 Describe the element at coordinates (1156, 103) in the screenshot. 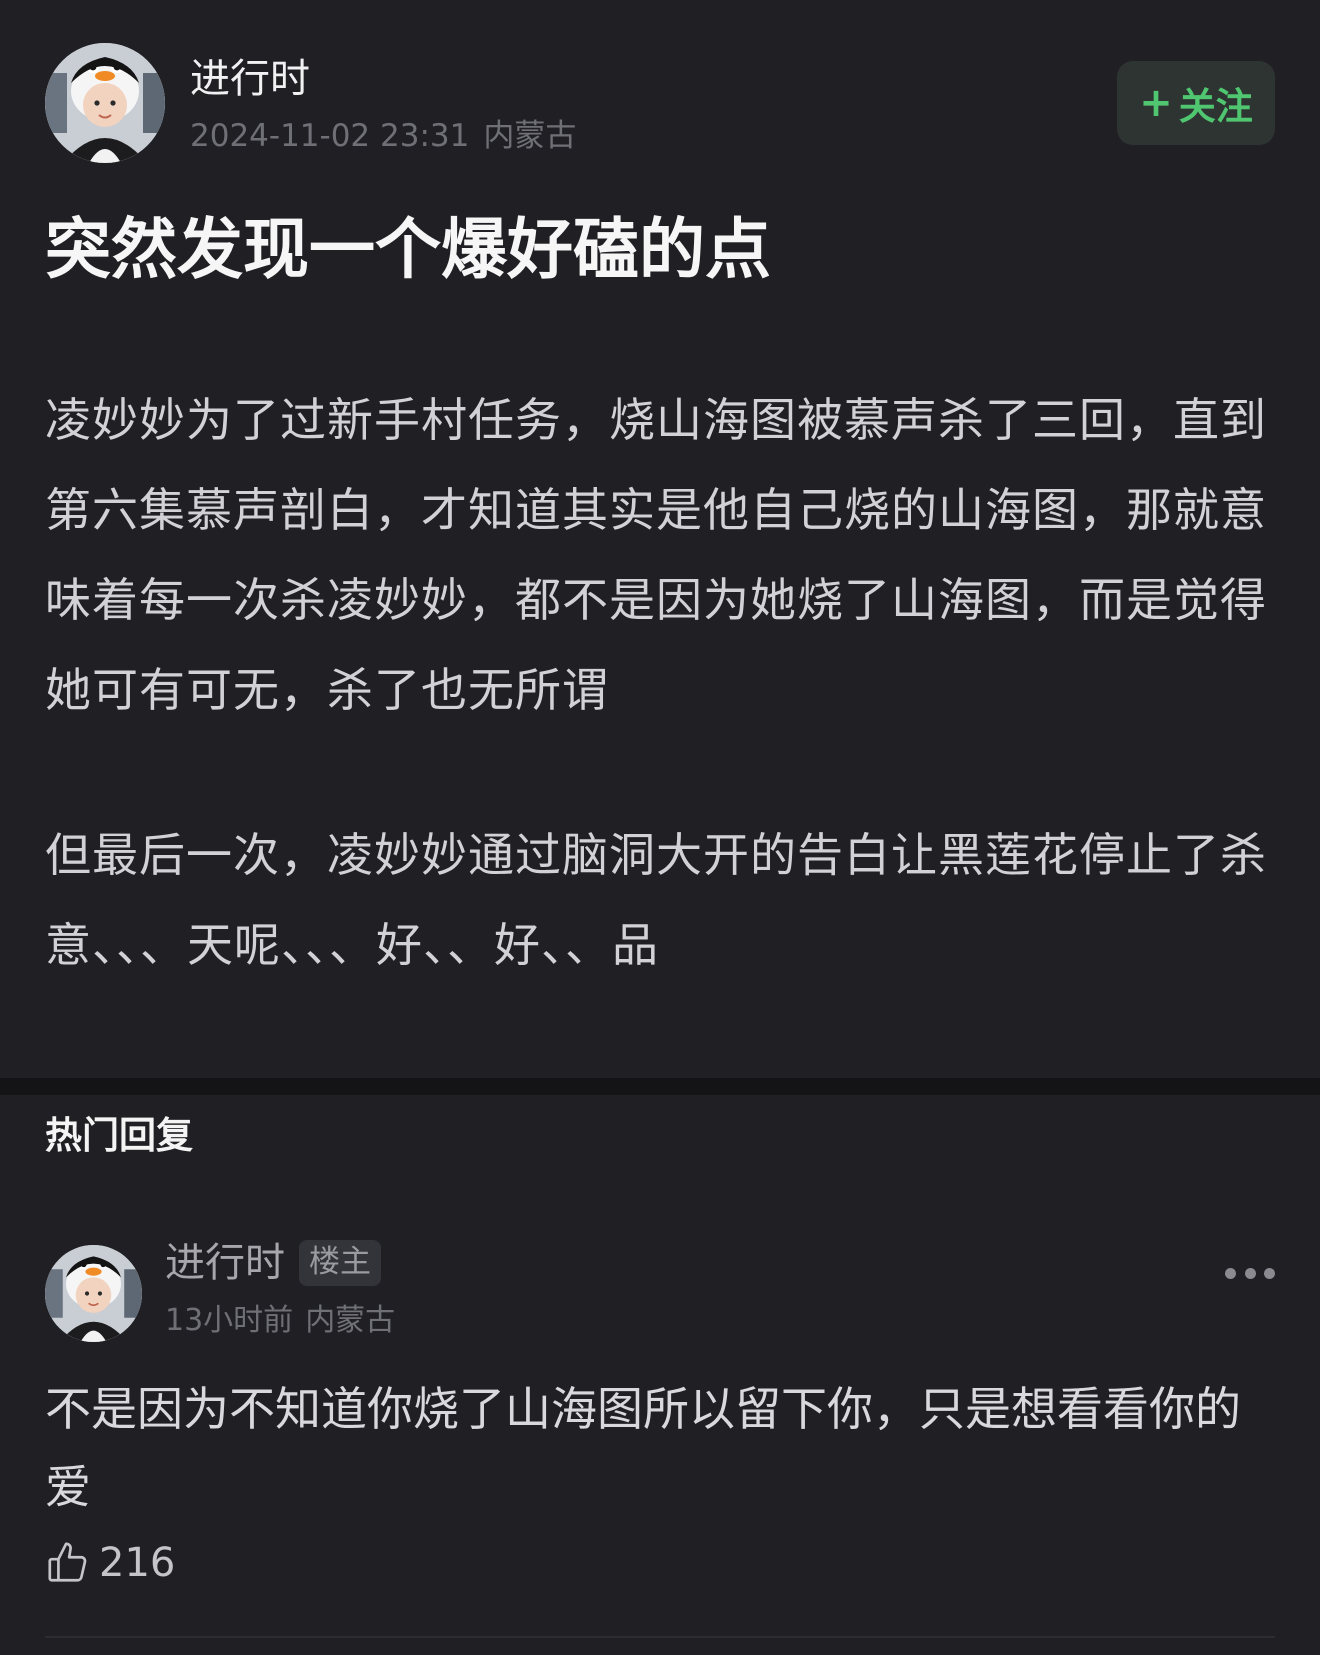

I see `plus-icon: +` at that location.